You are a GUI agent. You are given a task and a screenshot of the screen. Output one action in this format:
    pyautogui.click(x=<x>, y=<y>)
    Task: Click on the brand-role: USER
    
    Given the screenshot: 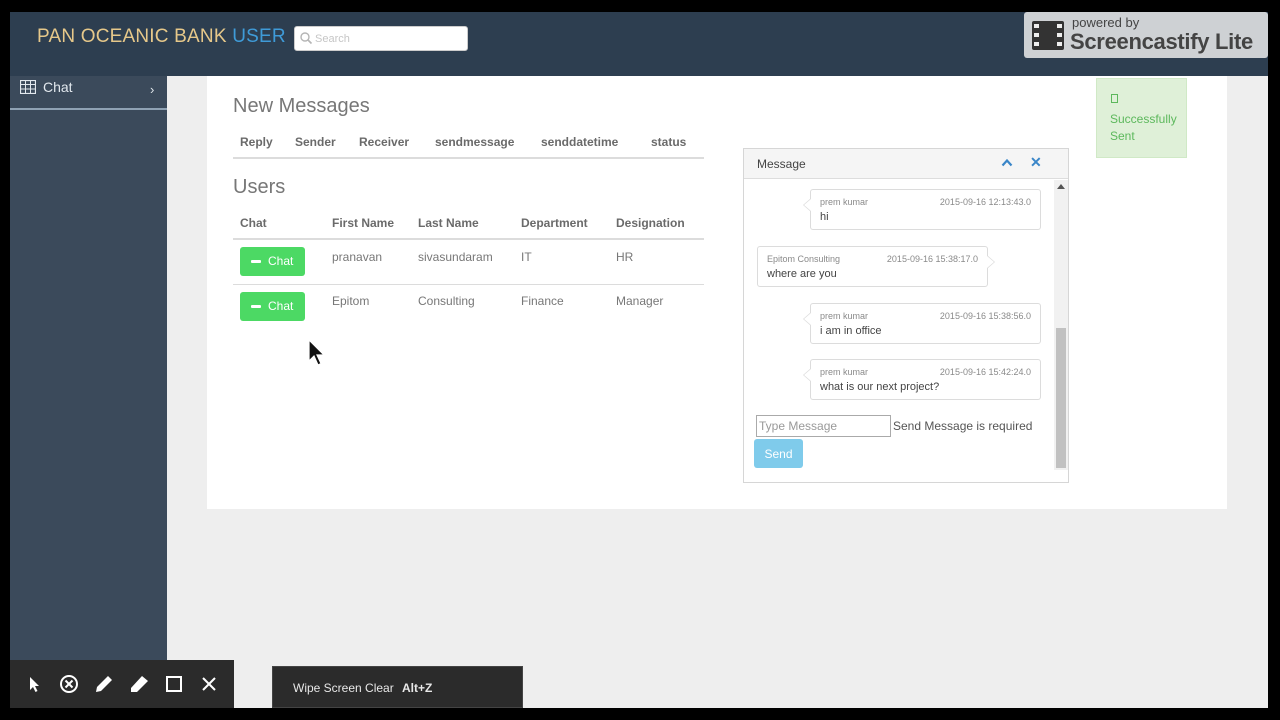 What is the action you would take?
    pyautogui.click(x=259, y=36)
    